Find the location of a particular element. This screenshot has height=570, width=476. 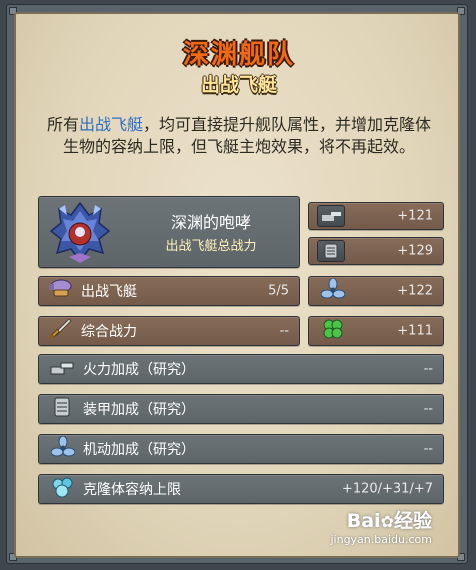

featured-ship-name: 深渊的咆哮 is located at coordinates (210, 222).